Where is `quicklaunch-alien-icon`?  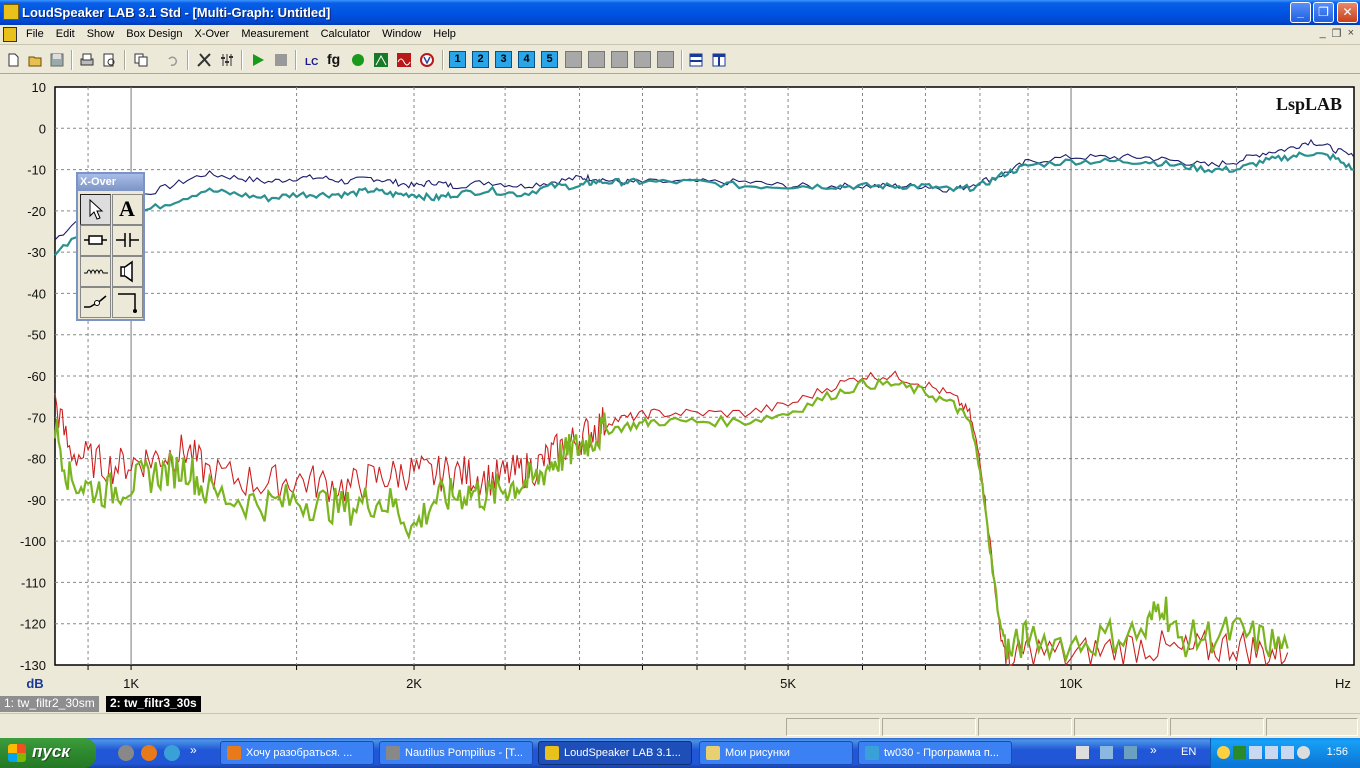
quicklaunch-alien-icon is located at coordinates (126, 753).